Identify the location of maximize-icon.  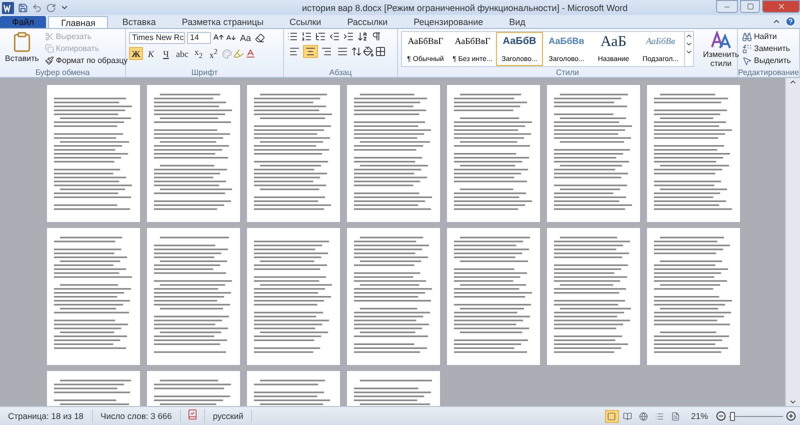
(750, 6).